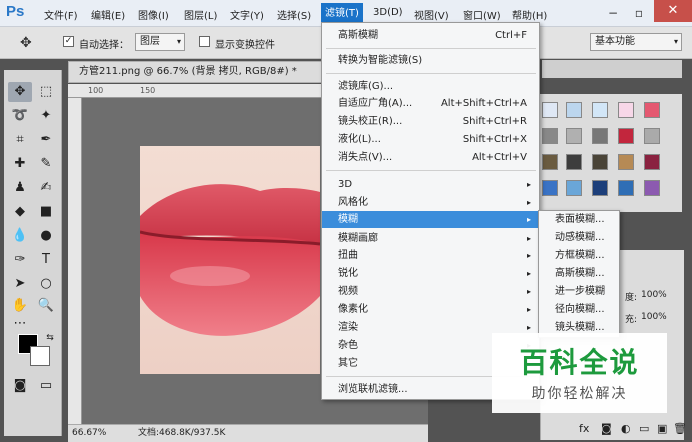 The height and width of the screenshot is (442, 692). Describe the element at coordinates (148, 90) in the screenshot. I see `ruler-tick-label: 150` at that location.